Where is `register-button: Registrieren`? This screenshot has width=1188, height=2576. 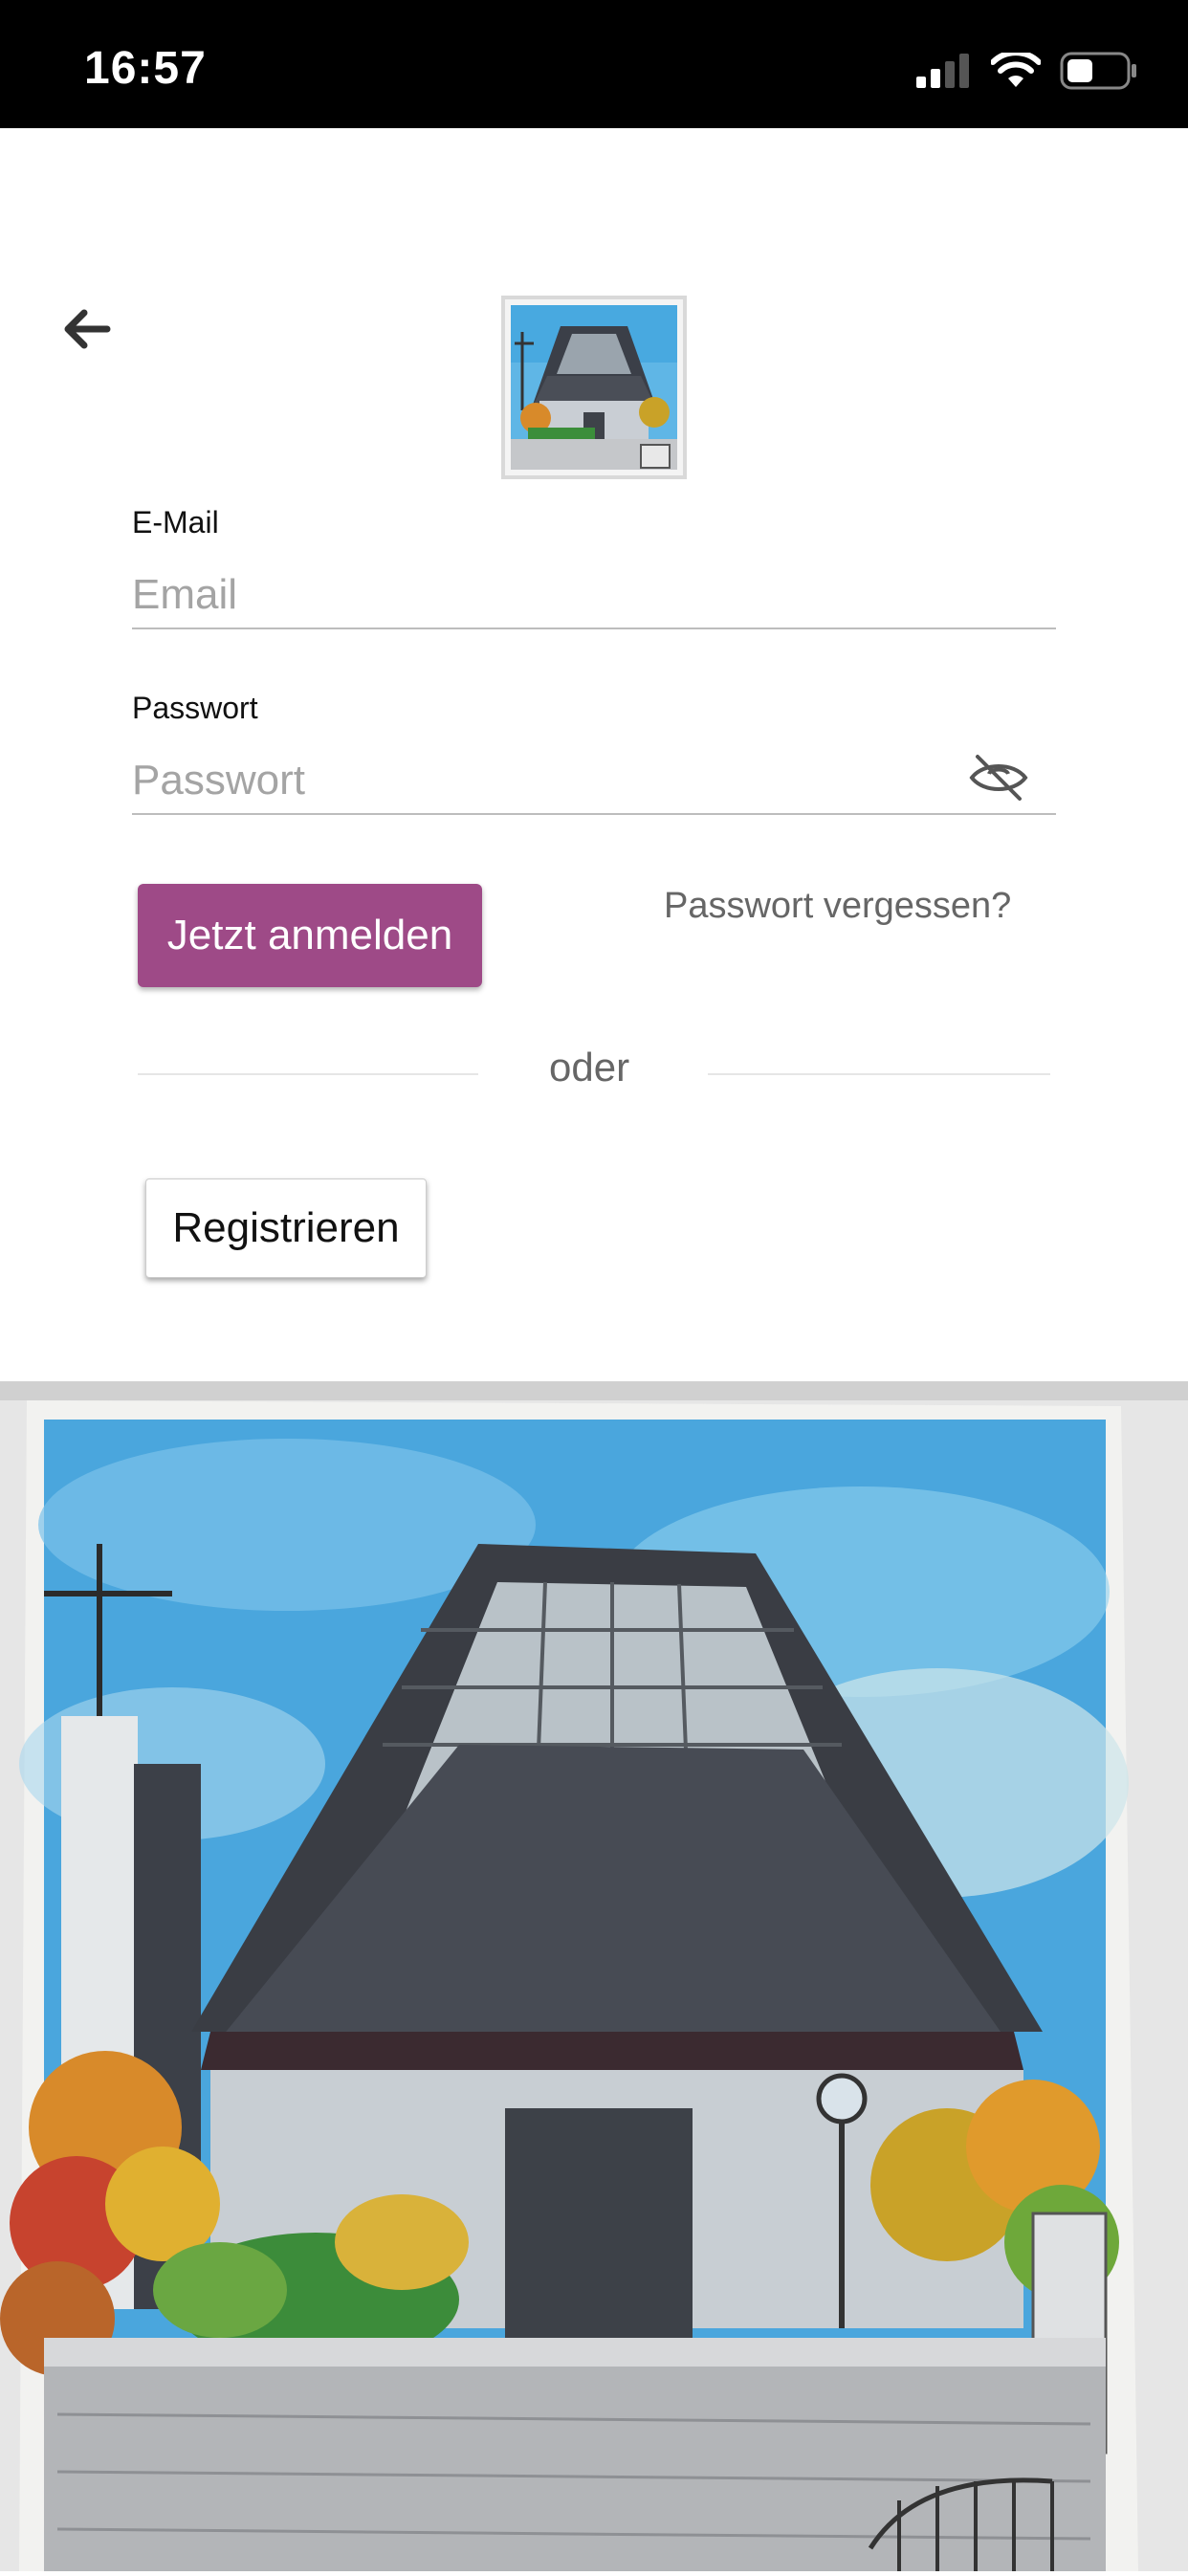 register-button: Registrieren is located at coordinates (286, 1228).